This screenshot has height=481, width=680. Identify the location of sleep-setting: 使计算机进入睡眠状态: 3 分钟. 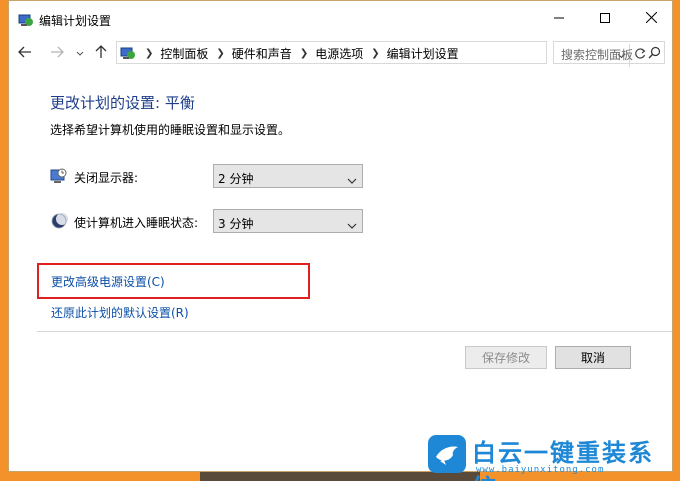
(215, 221).